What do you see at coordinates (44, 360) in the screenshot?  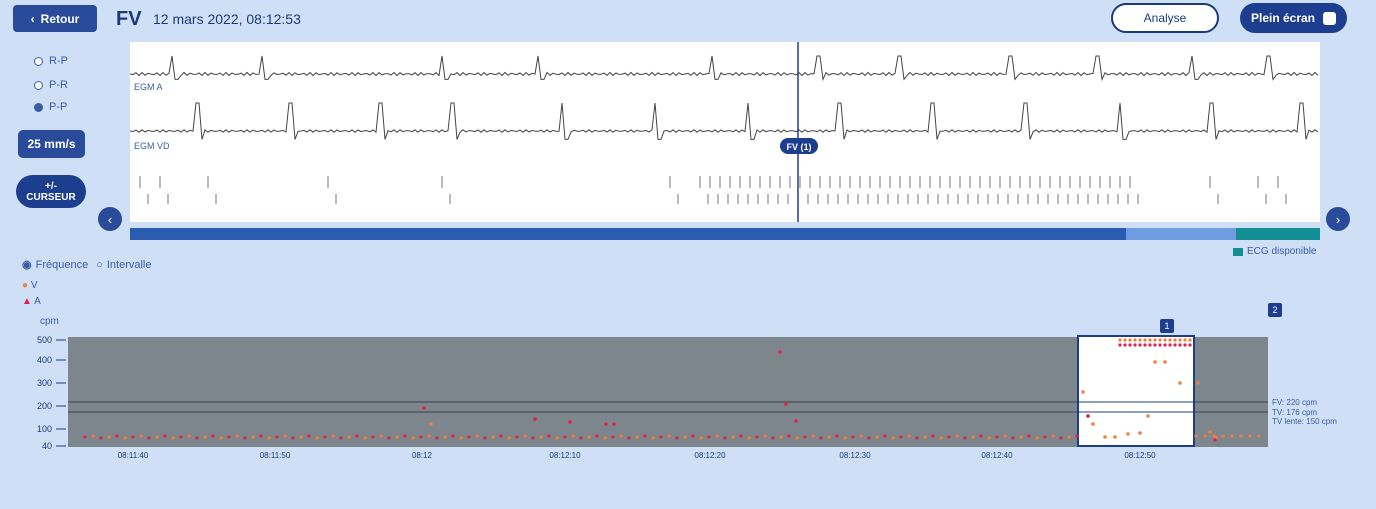 I see `y-tick-label: 400` at bounding box center [44, 360].